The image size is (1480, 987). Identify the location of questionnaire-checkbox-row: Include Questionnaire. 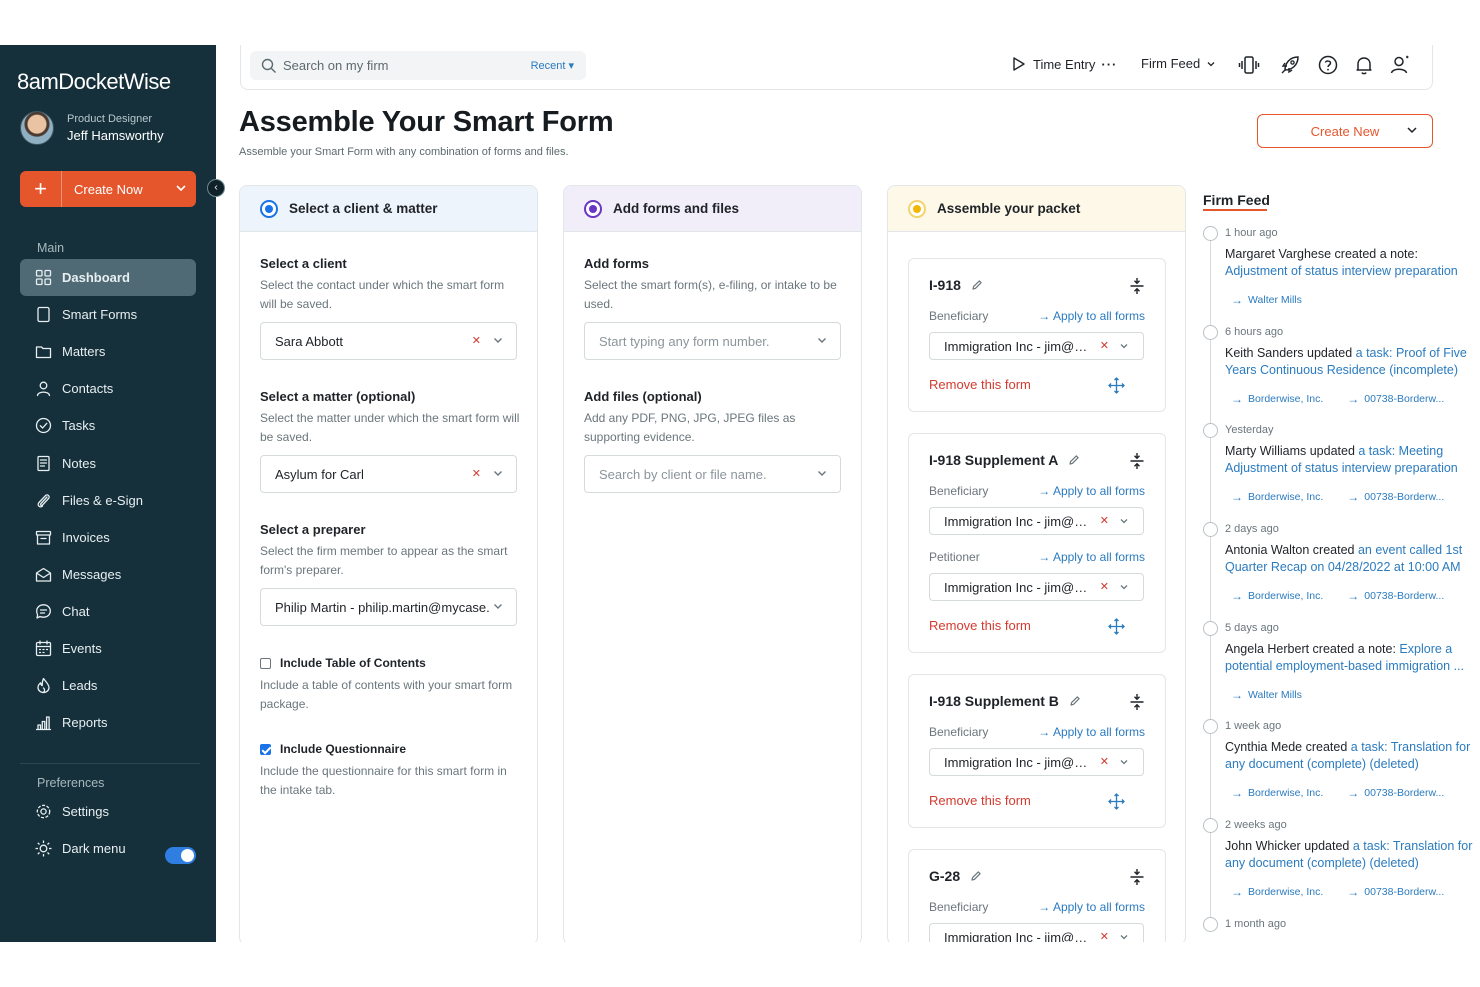
(333, 749).